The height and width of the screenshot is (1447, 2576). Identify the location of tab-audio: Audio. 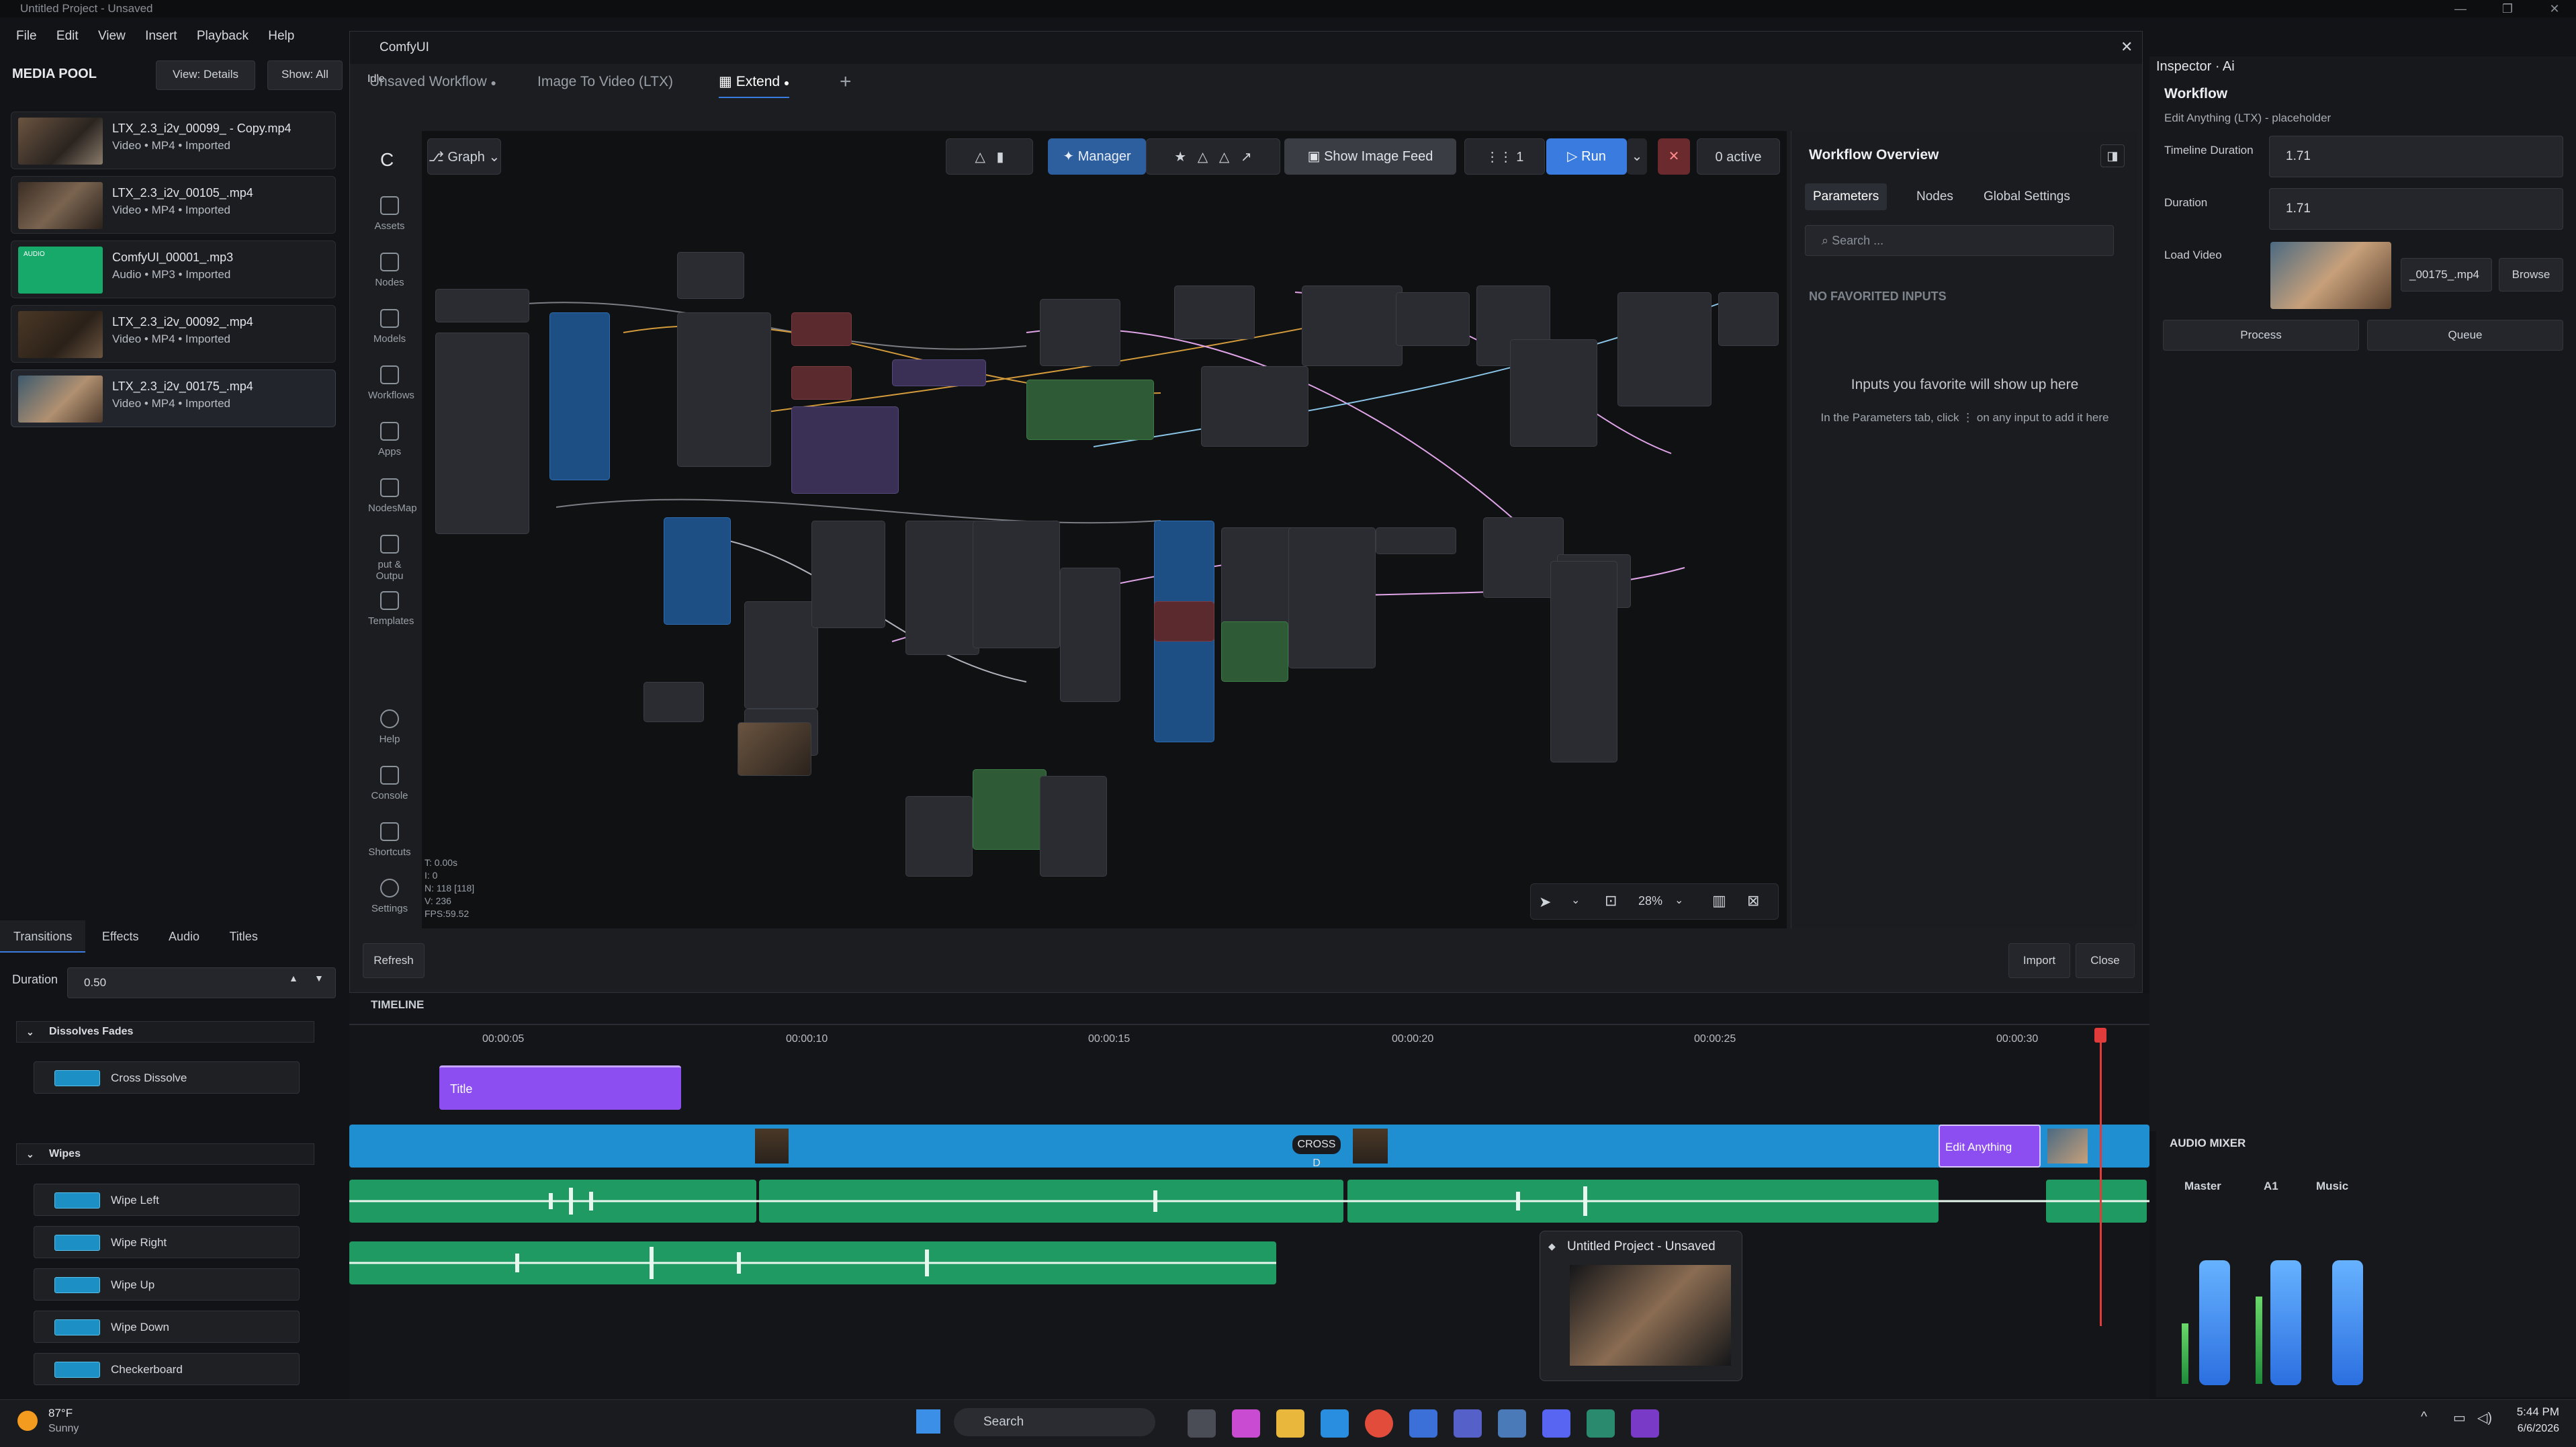
(184, 936).